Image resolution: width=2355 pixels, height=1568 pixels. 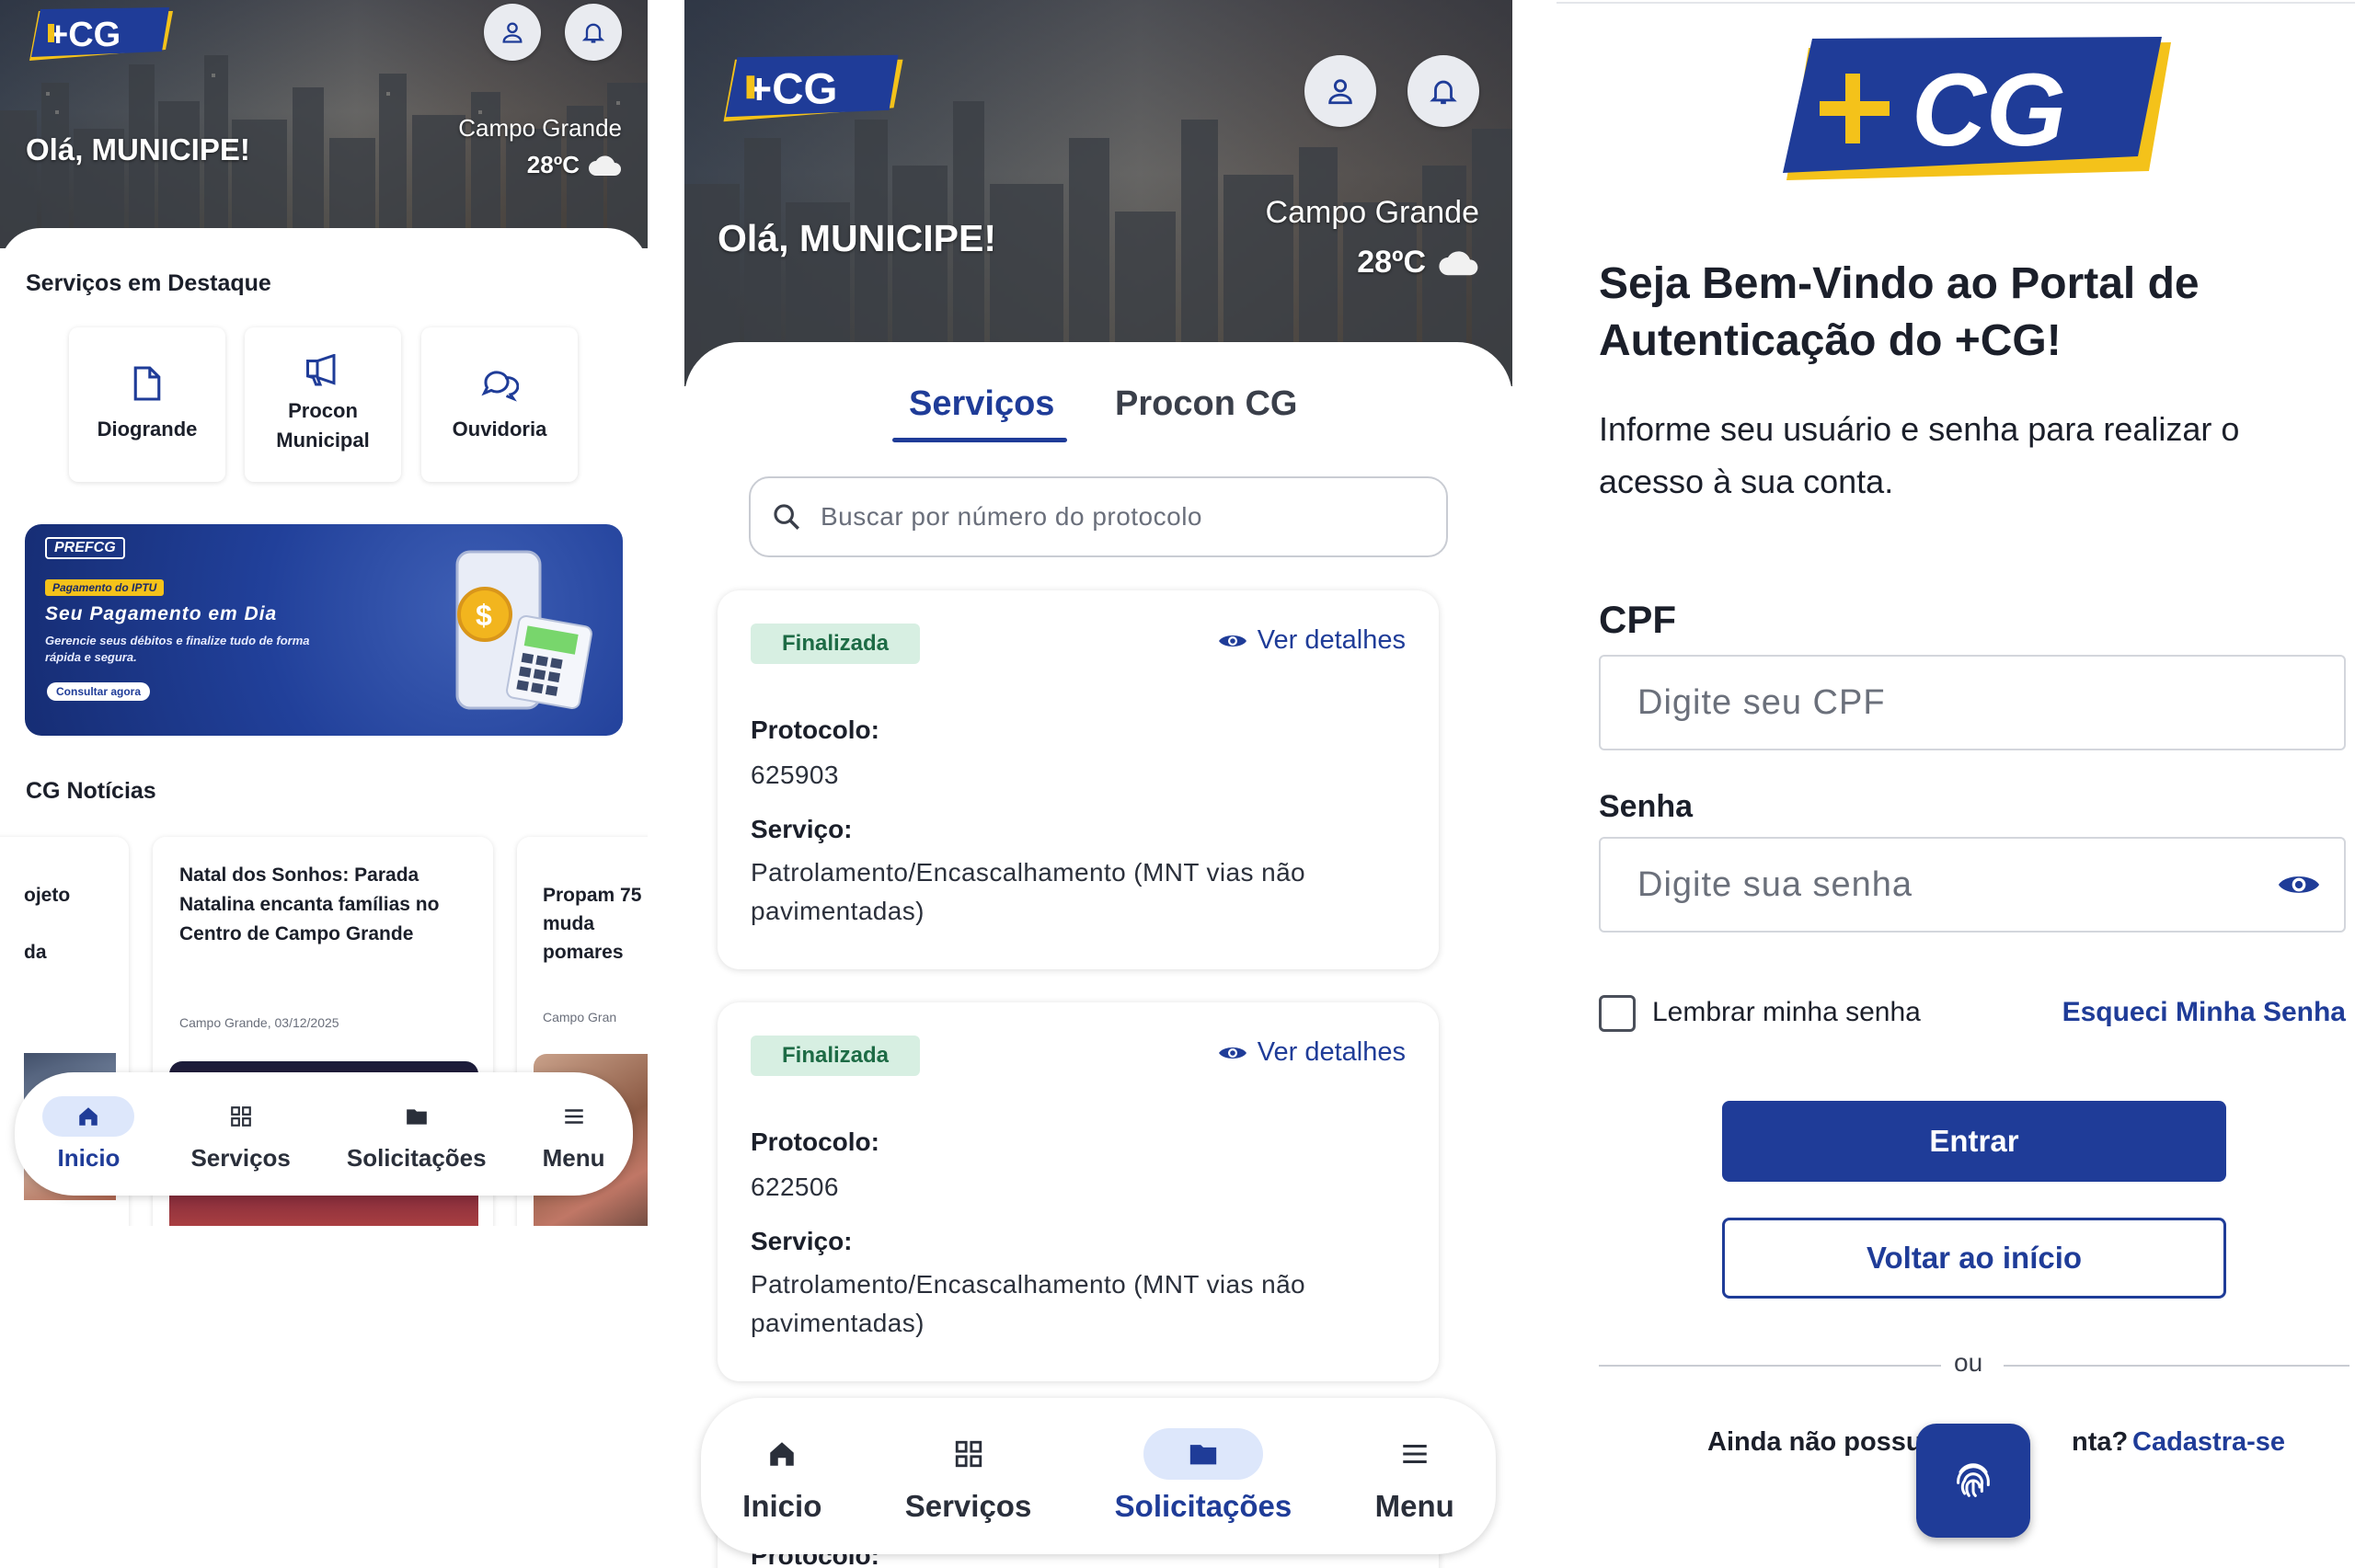 I want to click on calculator-coin-icon: $, so click(x=523, y=630).